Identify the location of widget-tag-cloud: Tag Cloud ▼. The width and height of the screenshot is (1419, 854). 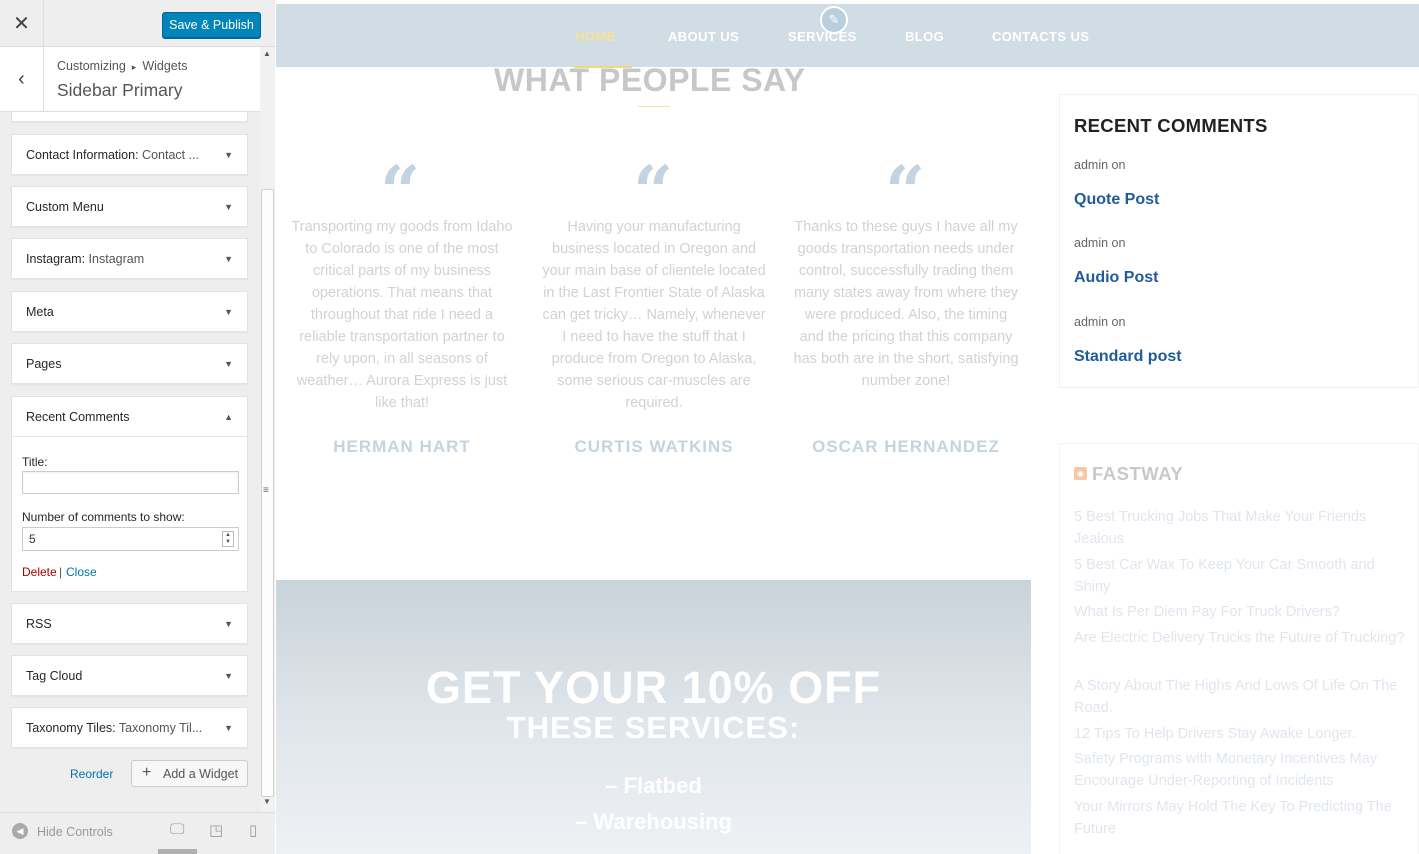
(129, 675).